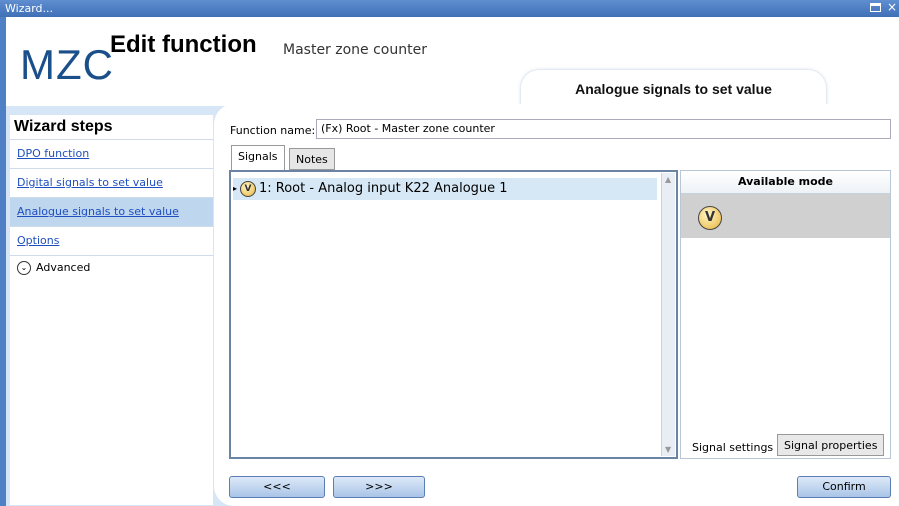 The image size is (899, 506). I want to click on signal-label: 1: Root - Analog input K22 Analogue 1, so click(383, 188).